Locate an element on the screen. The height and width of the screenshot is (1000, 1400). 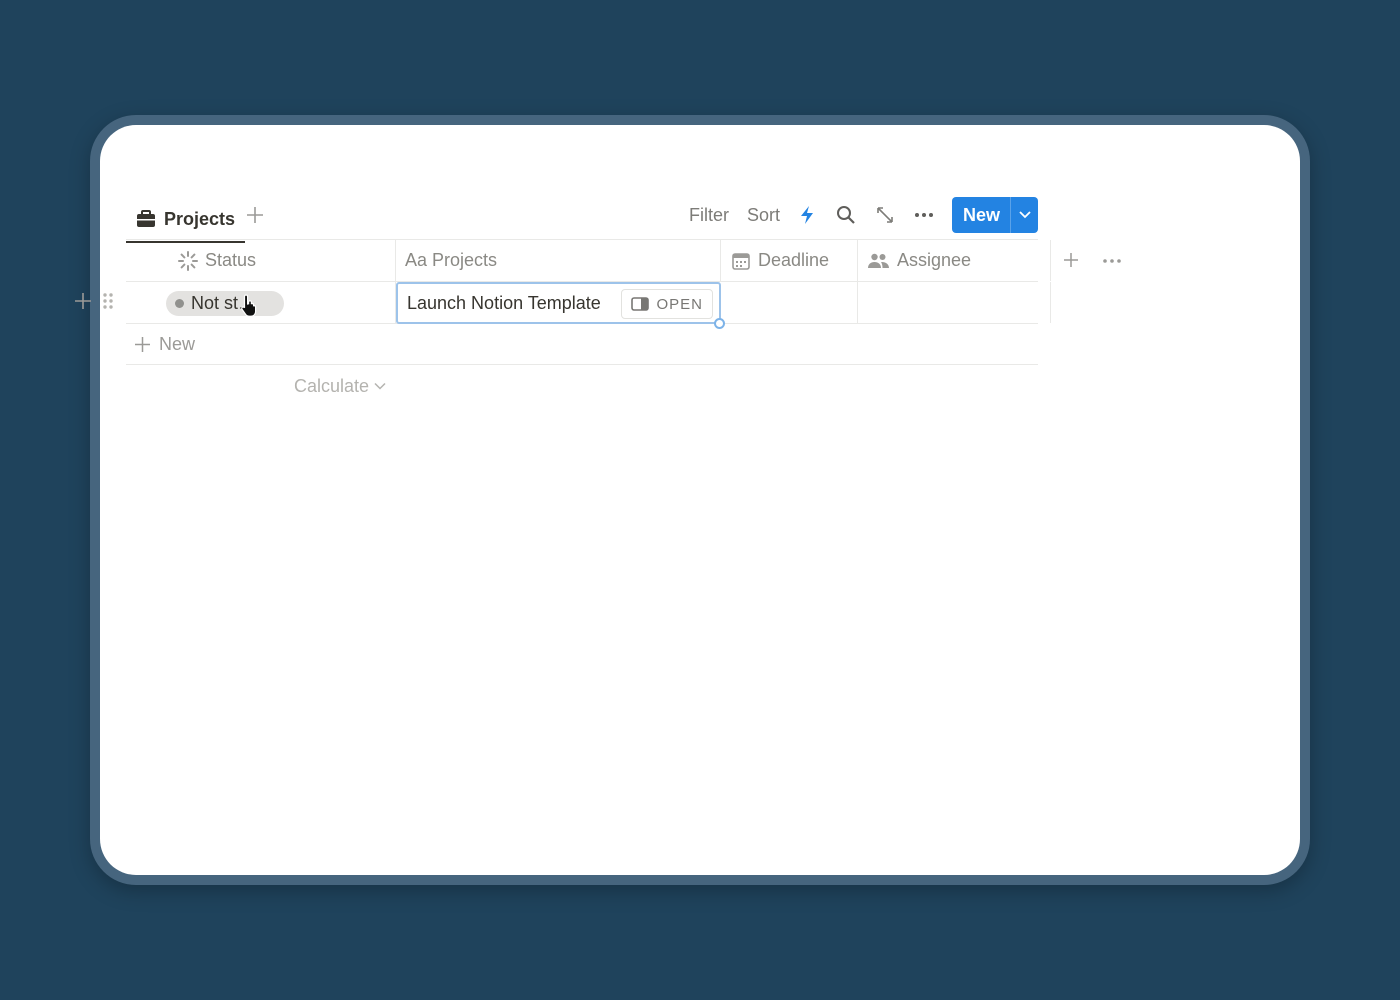
column-header-assignee: Assignee is located at coordinates (919, 260).